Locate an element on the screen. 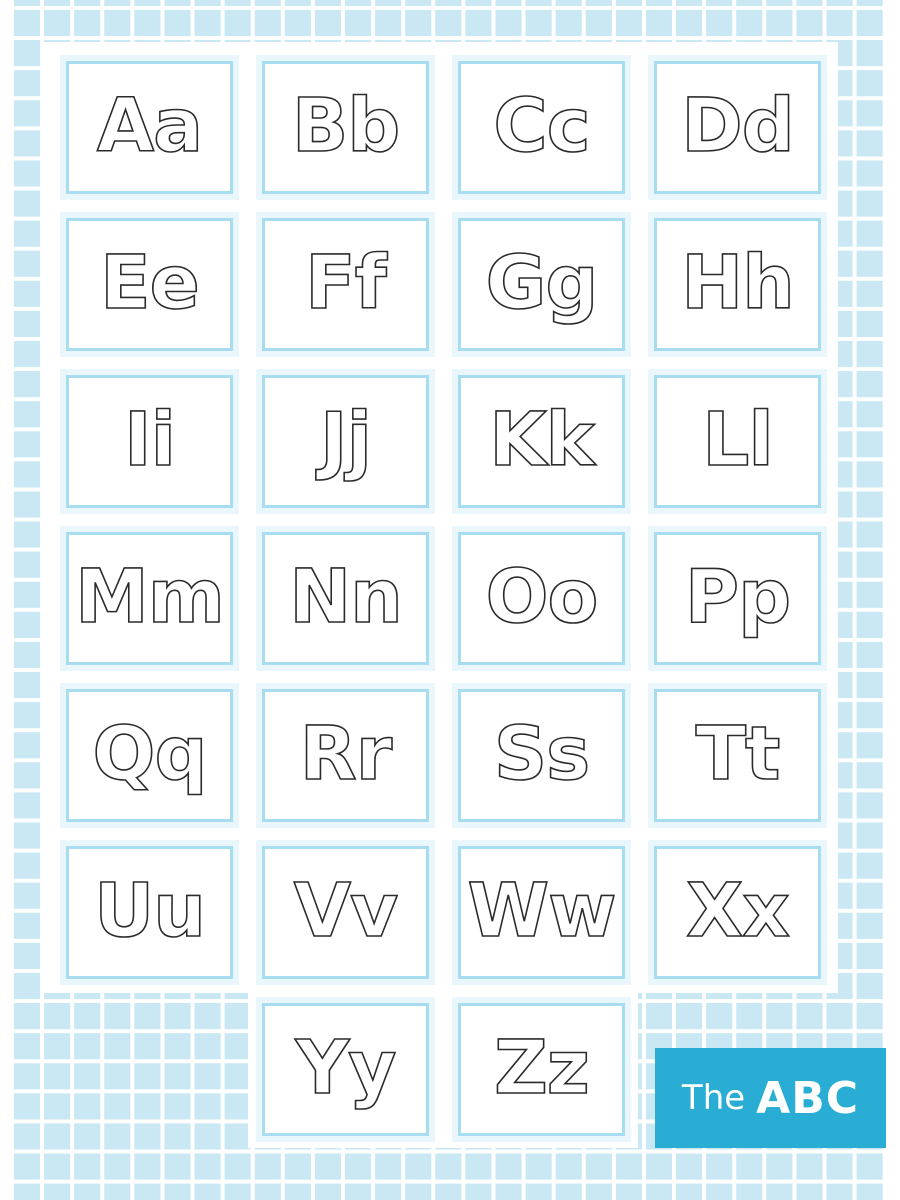 The image size is (900, 1200). letter-pair-v: Vv is located at coordinates (346, 910).